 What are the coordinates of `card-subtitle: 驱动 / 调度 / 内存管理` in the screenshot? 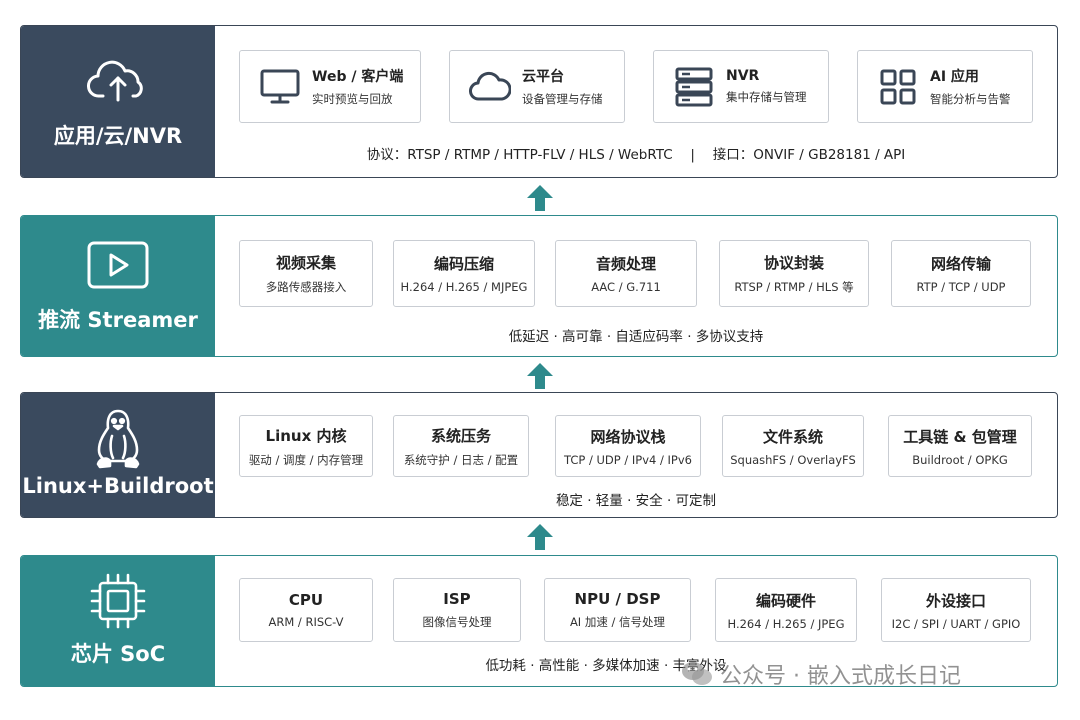 It's located at (306, 459).